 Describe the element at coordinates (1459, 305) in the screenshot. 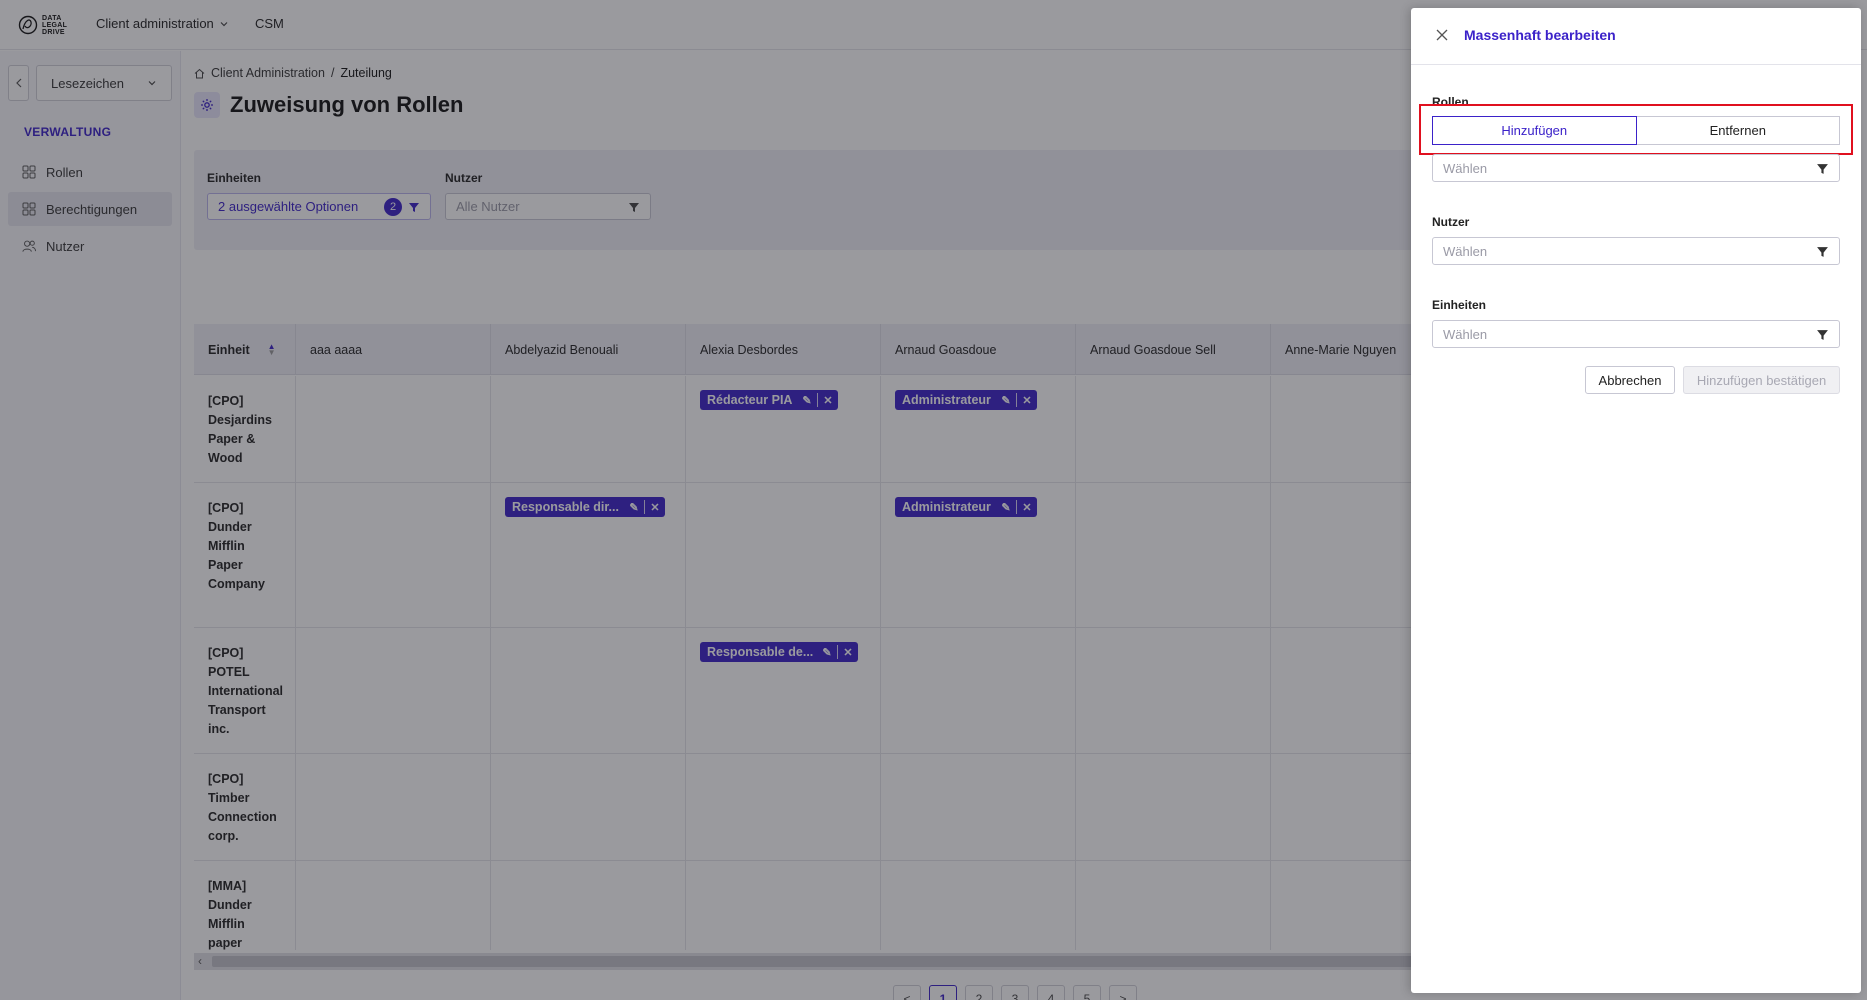

I see `units-label: Einheiten` at that location.